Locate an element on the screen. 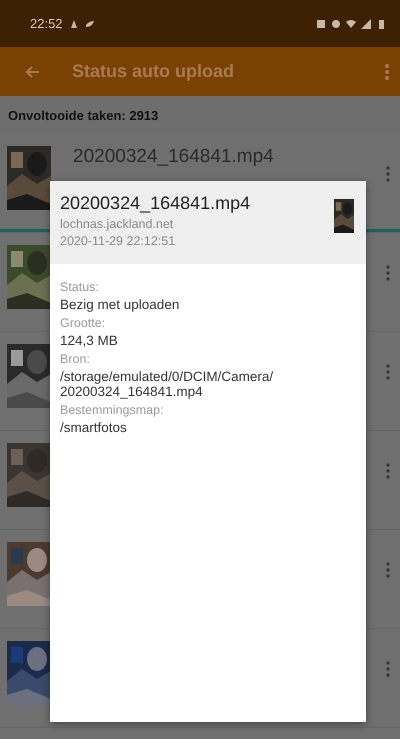  field-value: /storage/emulated/0/DCIM/Camera/ 20200324_164841.mp4 is located at coordinates (167, 384).